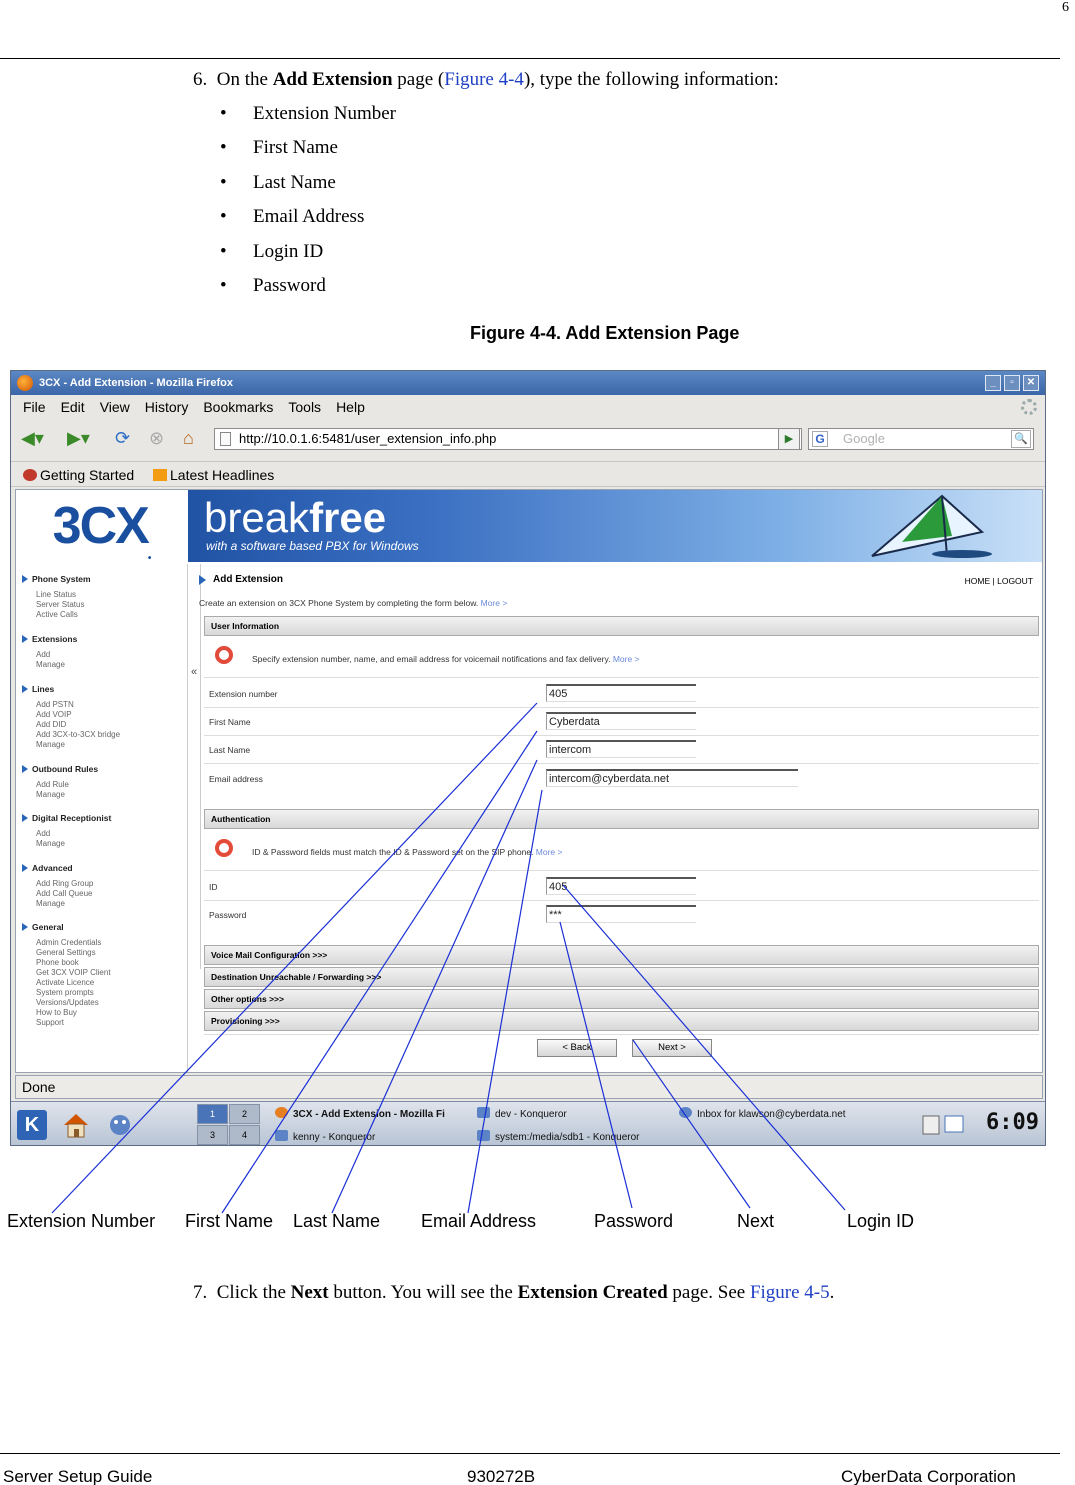  What do you see at coordinates (49, 639) in the screenshot?
I see `sidebar-section-title: Extensions` at bounding box center [49, 639].